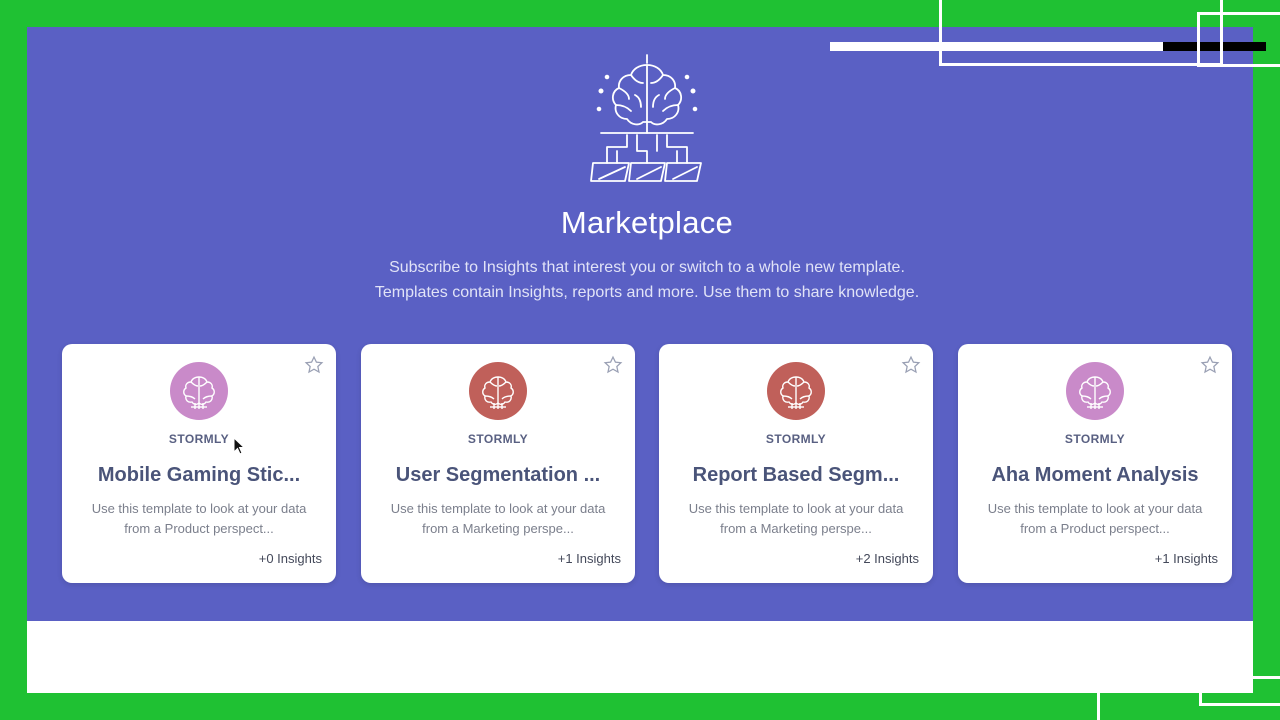 The image size is (1280, 720). What do you see at coordinates (1095, 475) in the screenshot?
I see `template-title: Aha Moment Analysis` at bounding box center [1095, 475].